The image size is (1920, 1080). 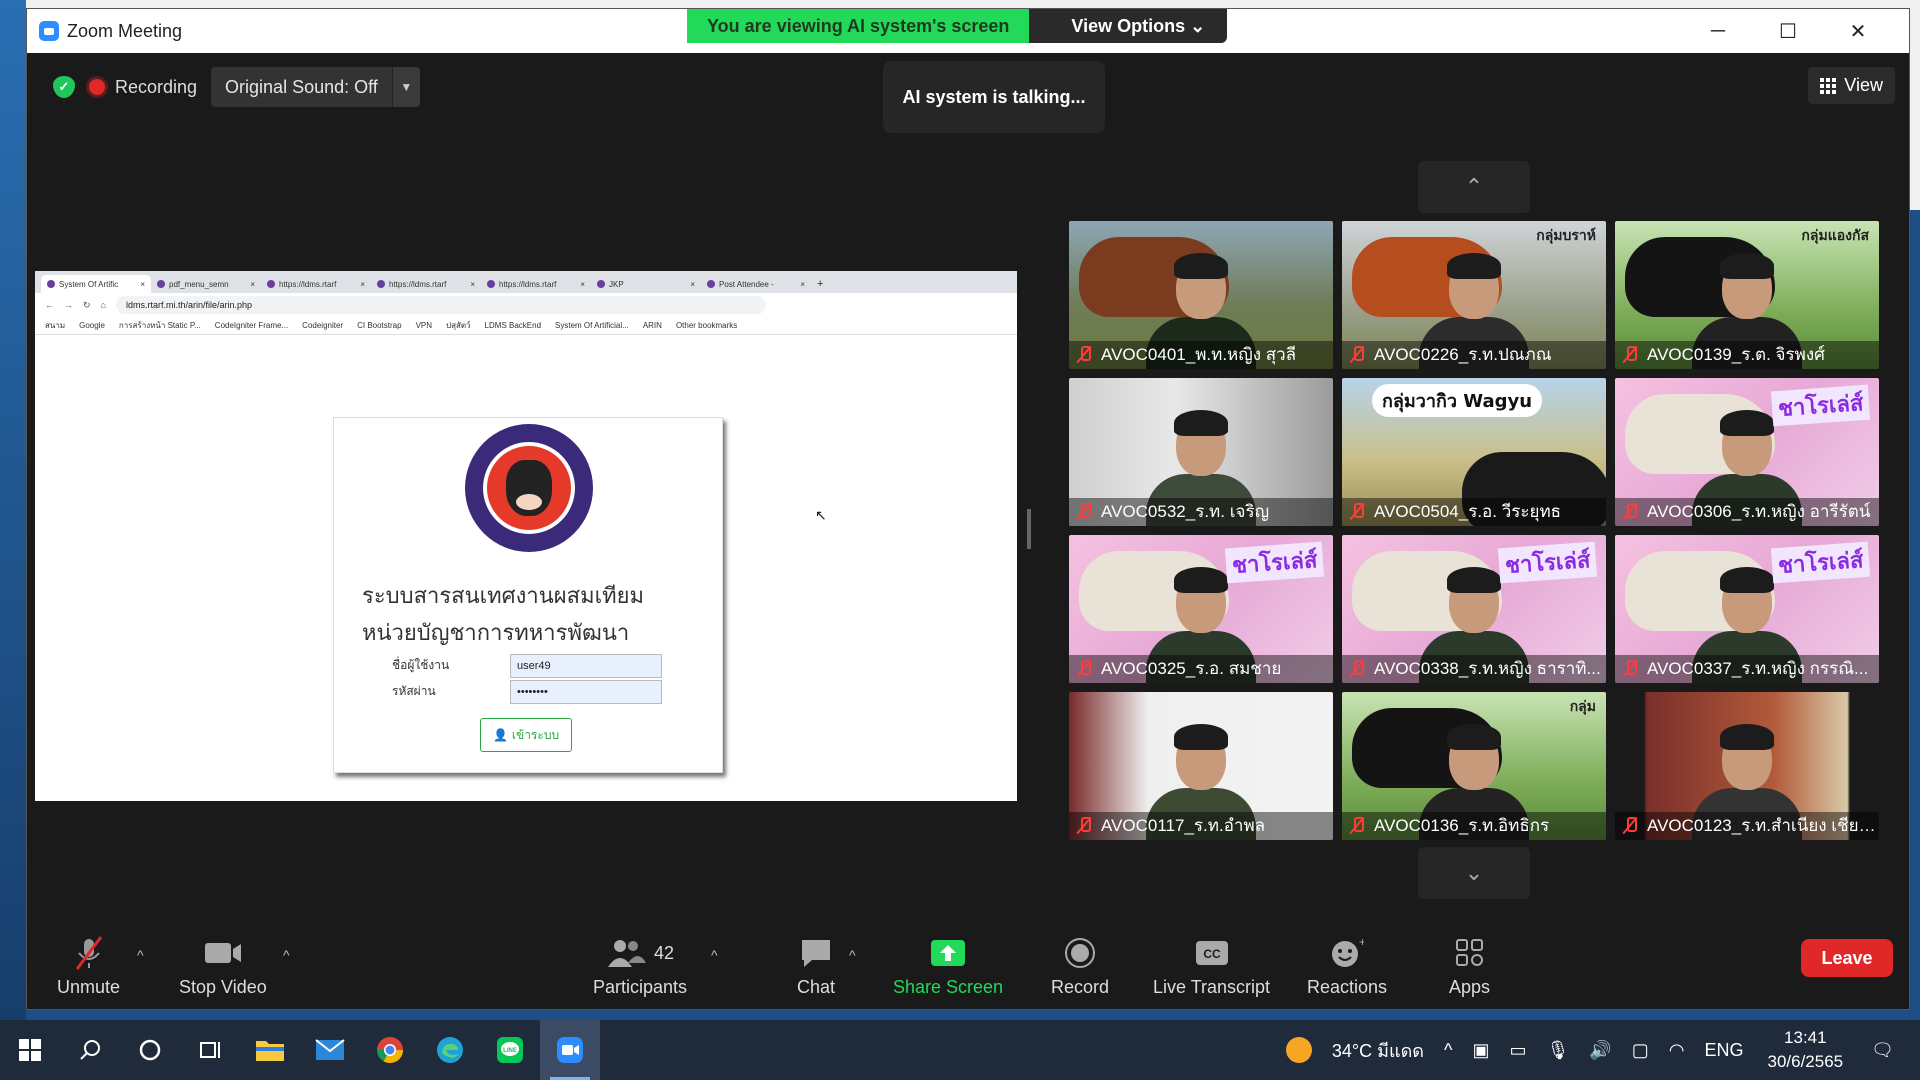 What do you see at coordinates (301, 87) in the screenshot?
I see `original-sound-button: Original Sound: Off` at bounding box center [301, 87].